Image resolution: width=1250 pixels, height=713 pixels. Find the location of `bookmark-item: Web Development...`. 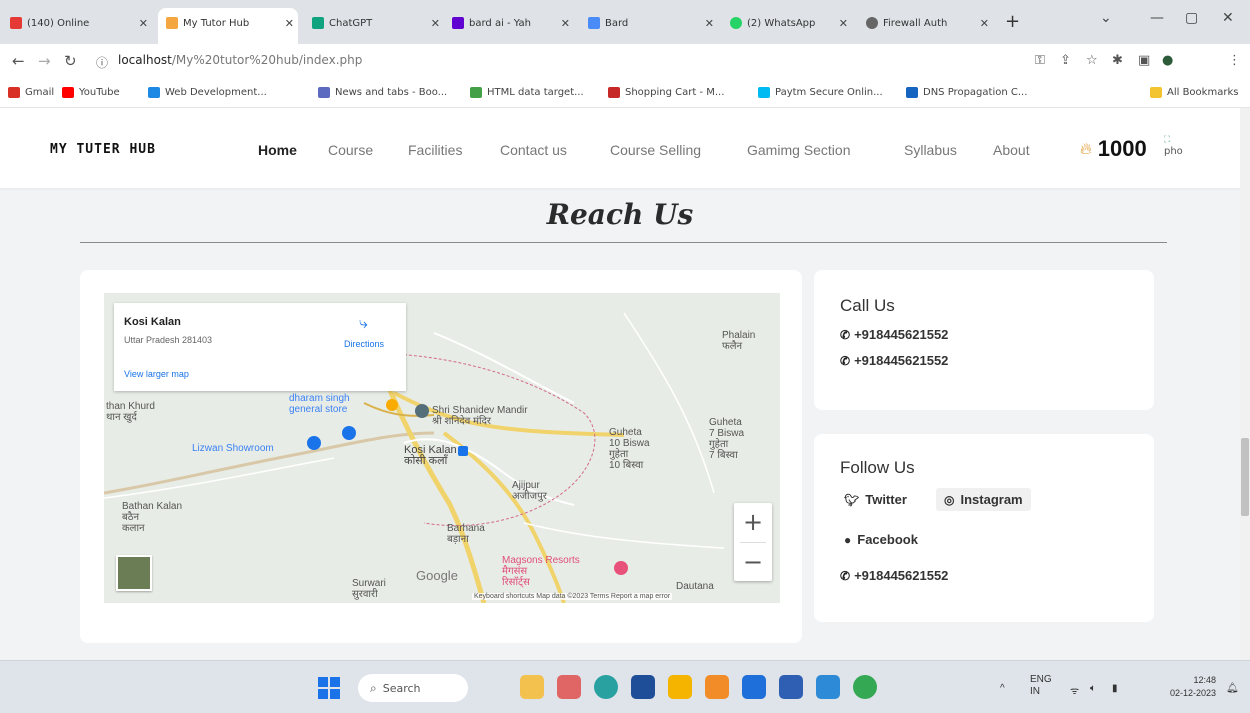

bookmark-item: Web Development... is located at coordinates (207, 92).